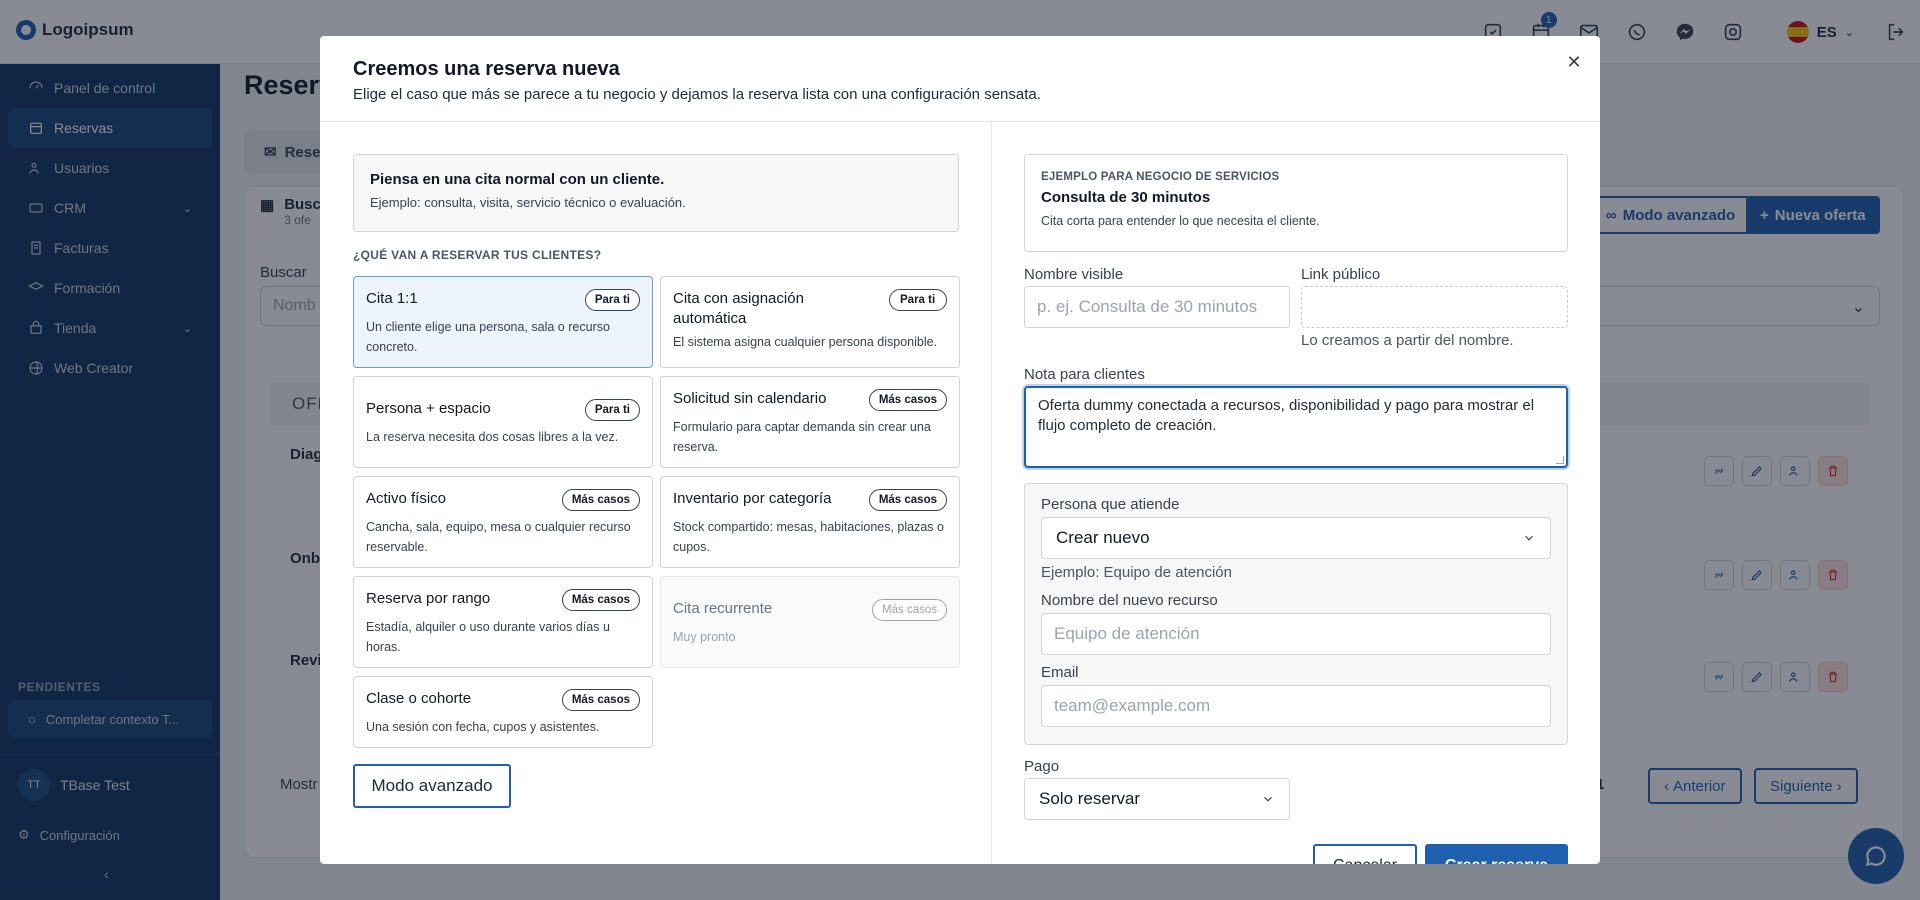 The height and width of the screenshot is (900, 1920). What do you see at coordinates (1132, 705) in the screenshot?
I see `email-placeholder: team@example.com` at bounding box center [1132, 705].